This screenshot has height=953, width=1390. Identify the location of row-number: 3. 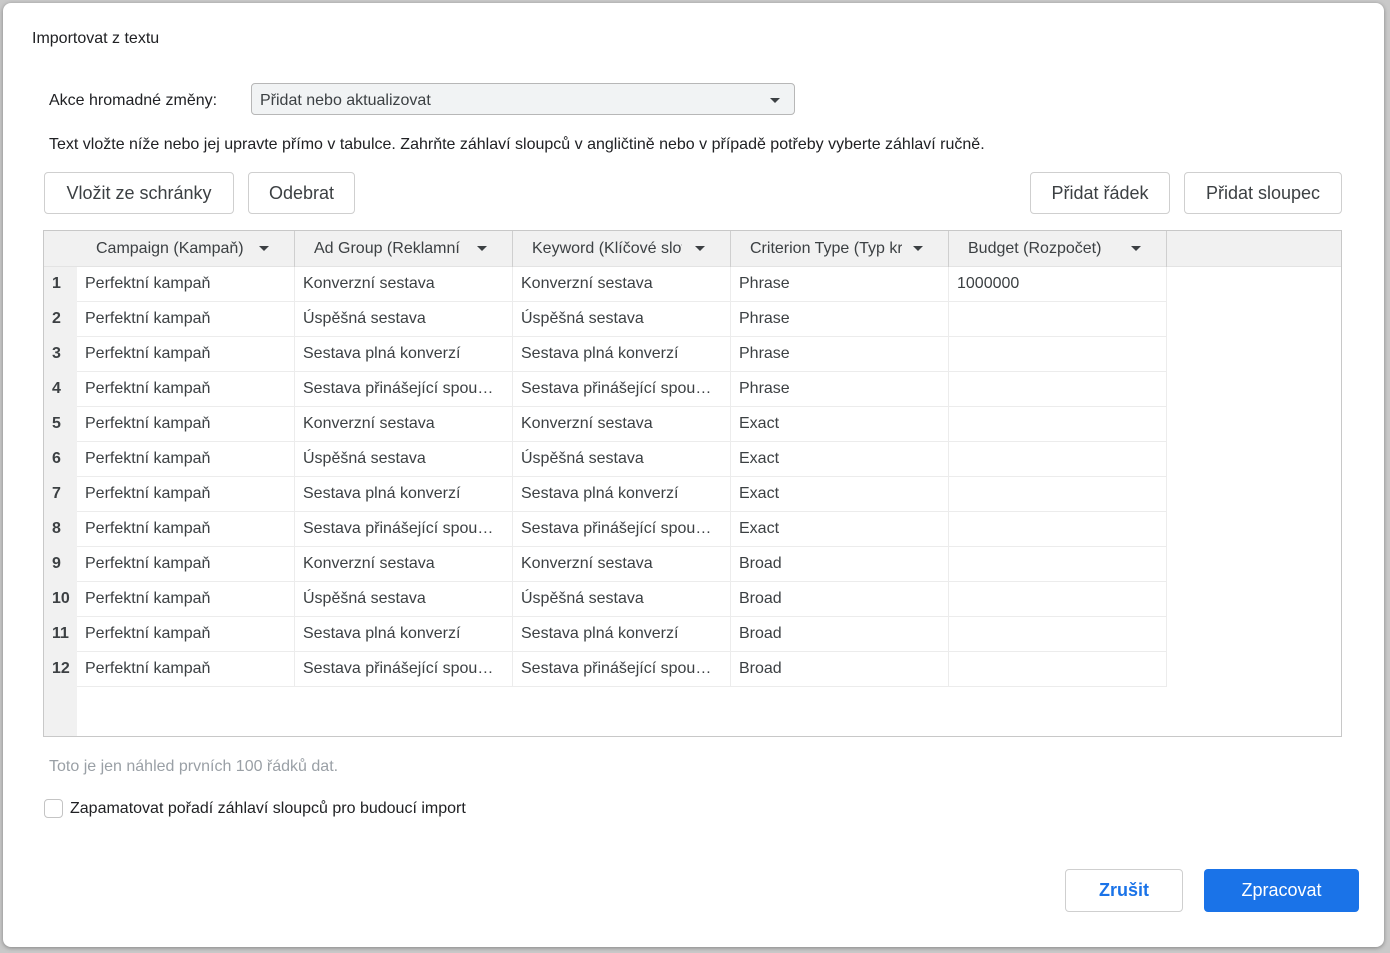
(56, 353).